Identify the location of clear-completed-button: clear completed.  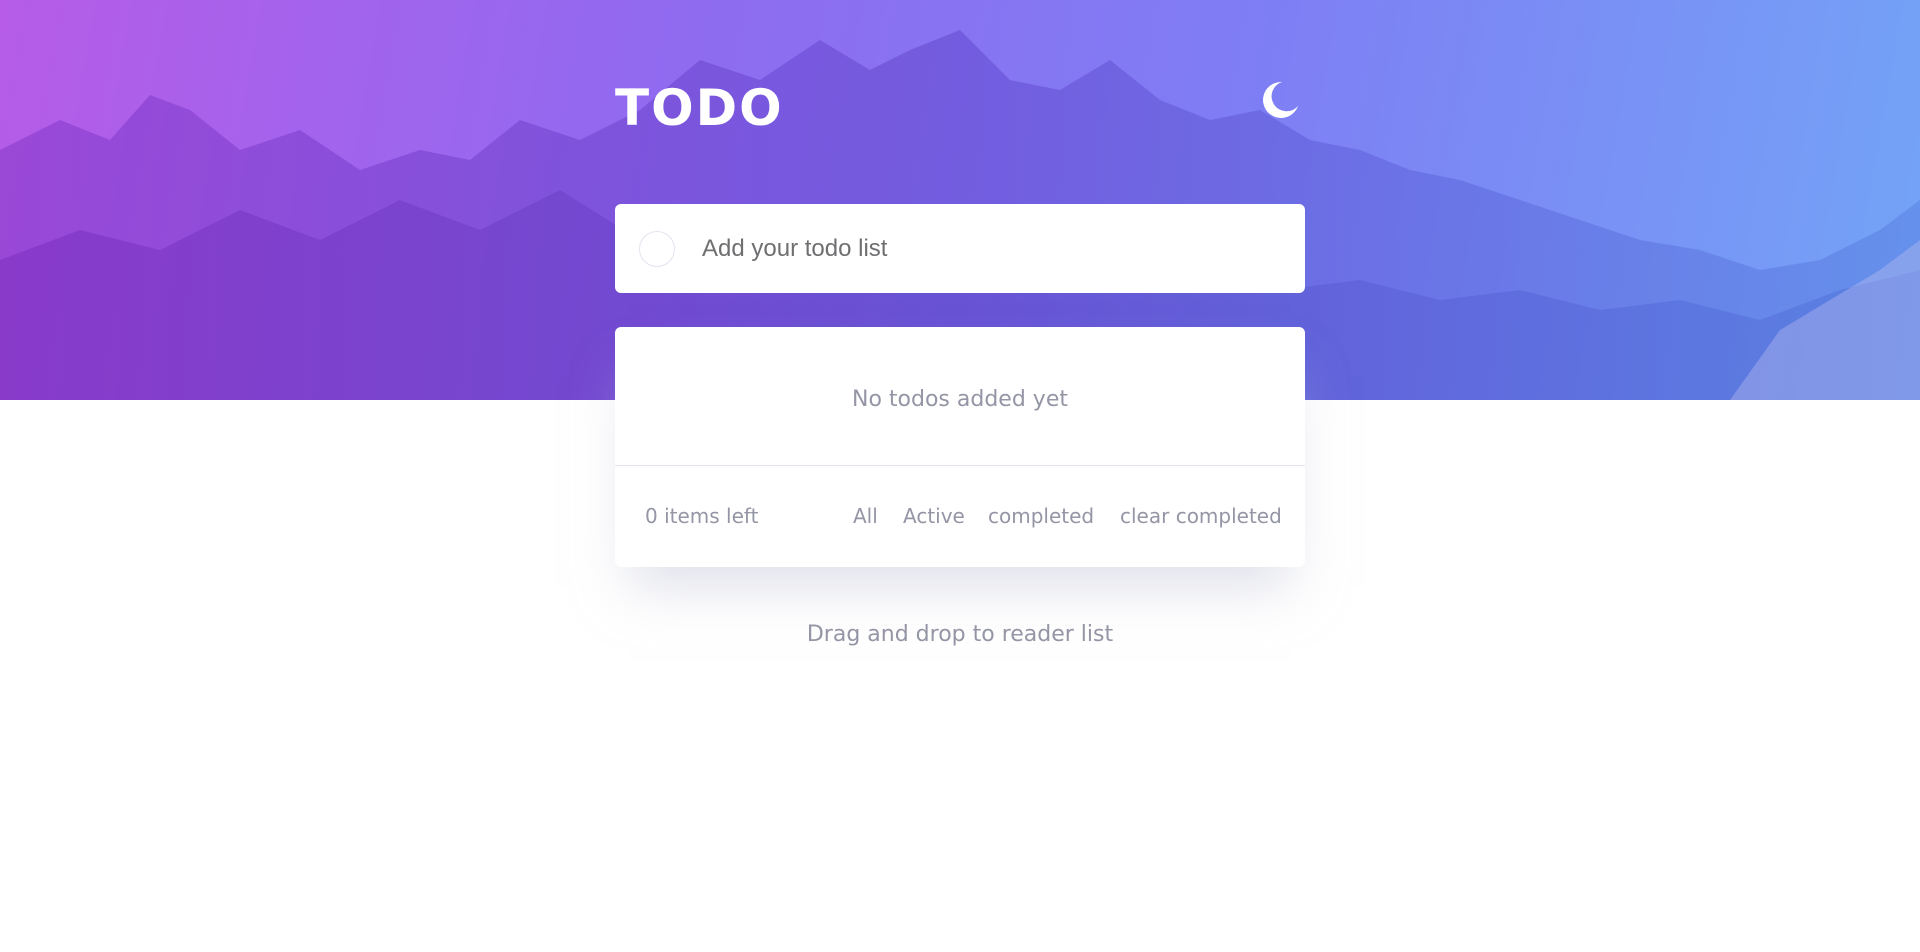
(1201, 516).